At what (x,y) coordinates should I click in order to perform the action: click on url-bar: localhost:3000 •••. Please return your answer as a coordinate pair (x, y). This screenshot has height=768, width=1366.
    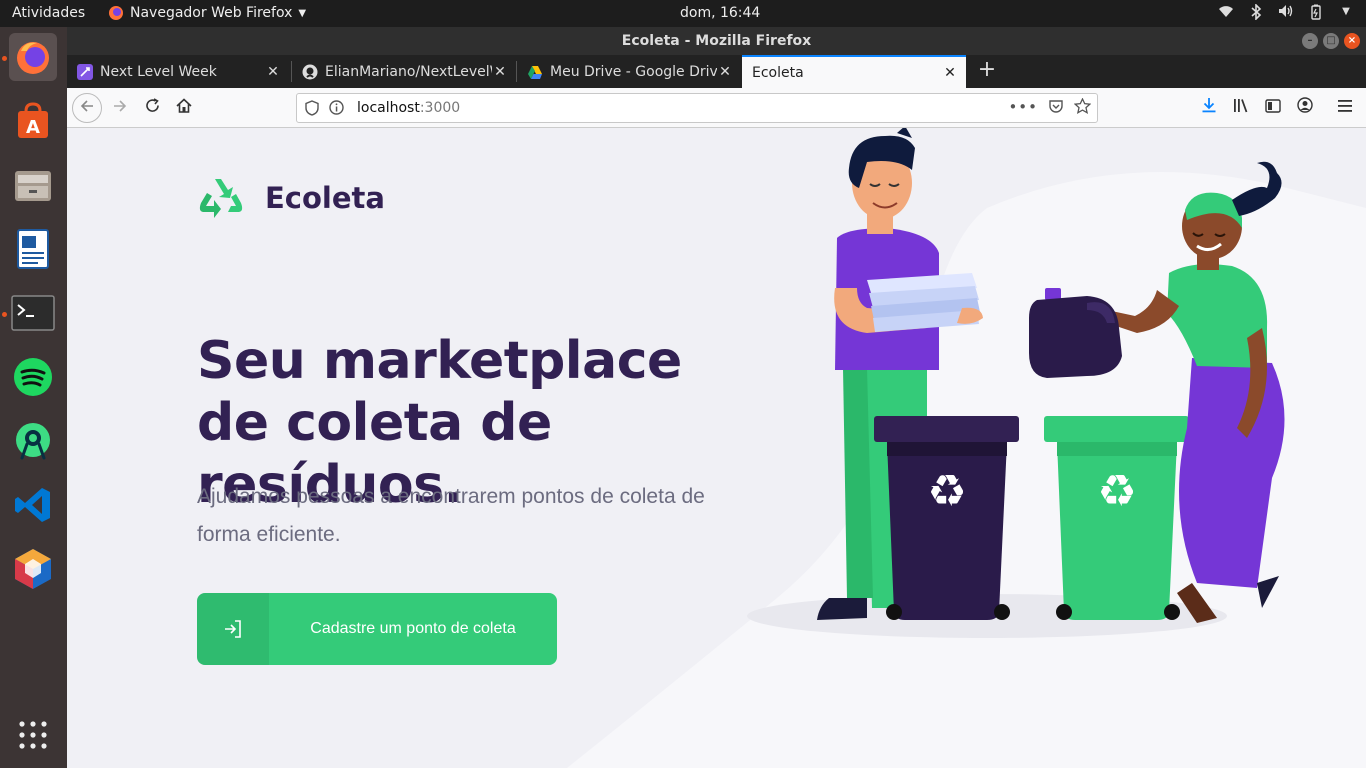
    Looking at the image, I should click on (697, 108).